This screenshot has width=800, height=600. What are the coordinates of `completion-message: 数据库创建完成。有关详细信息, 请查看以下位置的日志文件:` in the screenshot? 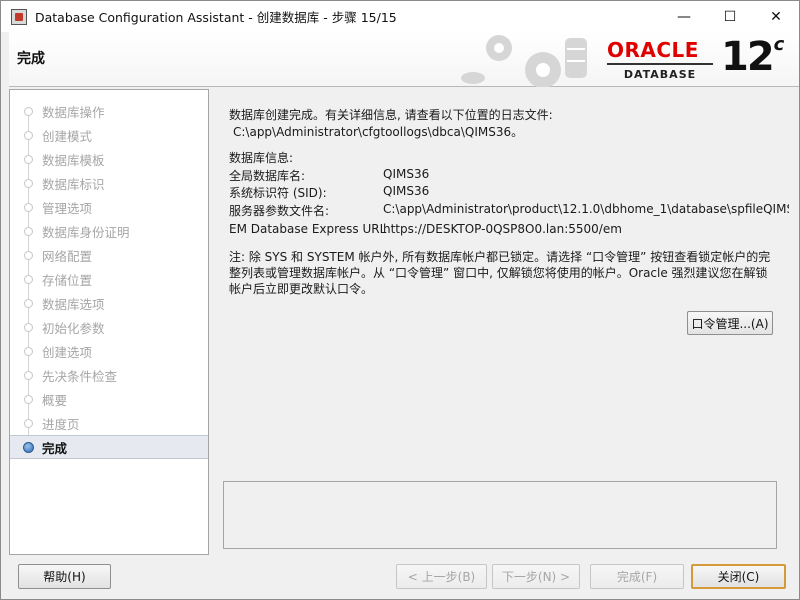 It's located at (391, 115).